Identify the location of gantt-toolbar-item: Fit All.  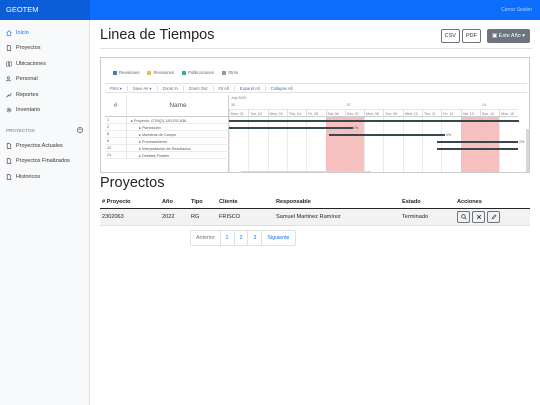
(224, 88).